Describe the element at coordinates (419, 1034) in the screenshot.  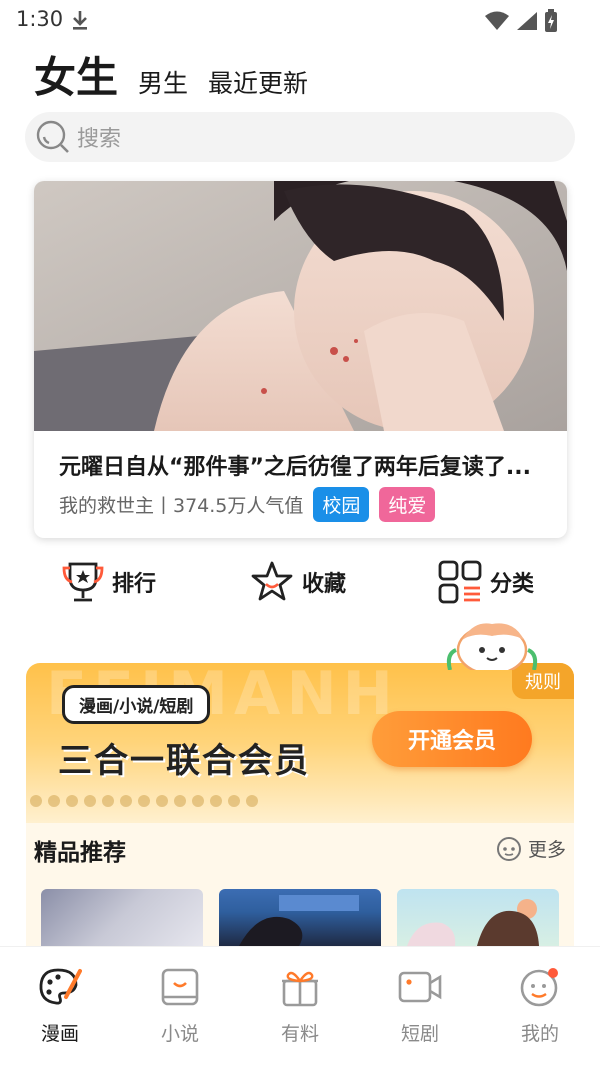
I see `nav-short-dramas-label: 短剧` at that location.